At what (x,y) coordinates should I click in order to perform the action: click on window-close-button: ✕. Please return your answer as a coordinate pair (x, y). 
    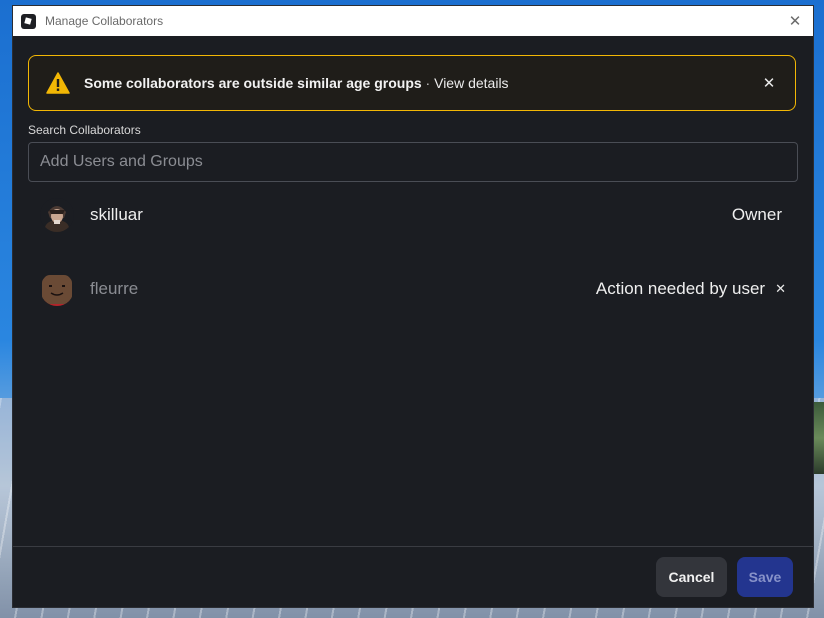
    Looking at the image, I should click on (795, 21).